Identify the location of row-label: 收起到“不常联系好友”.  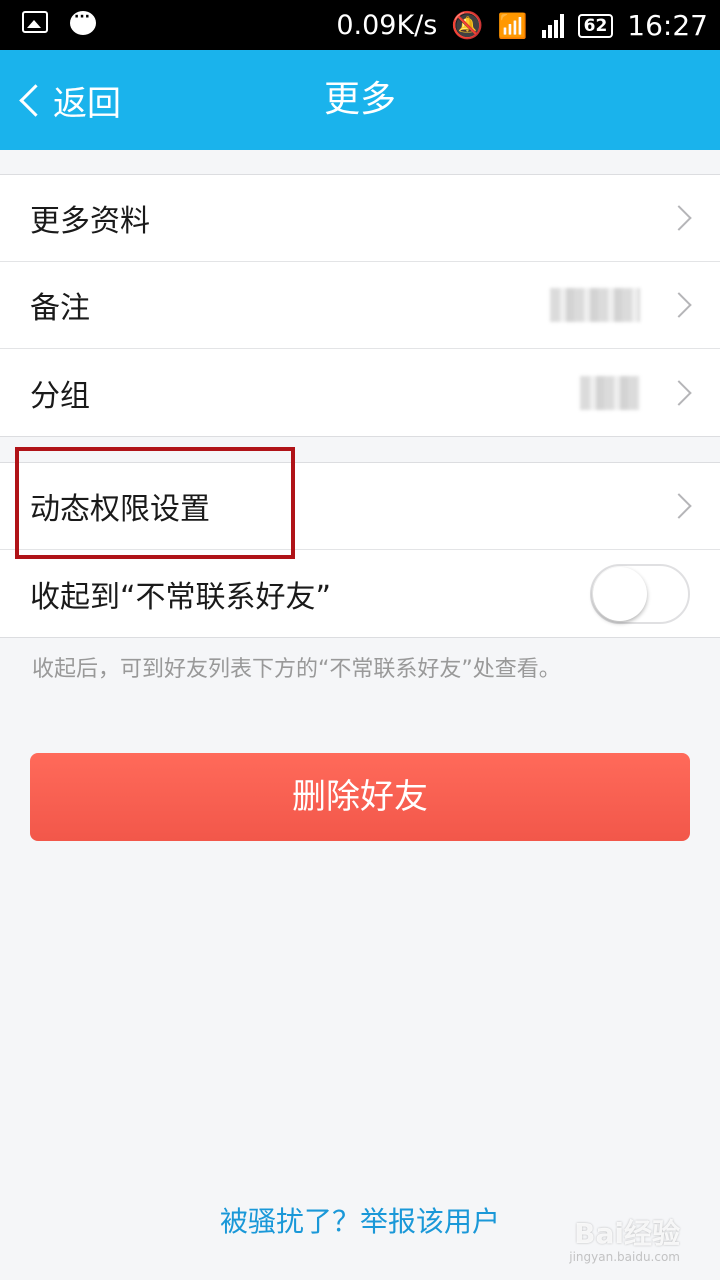
(181, 597).